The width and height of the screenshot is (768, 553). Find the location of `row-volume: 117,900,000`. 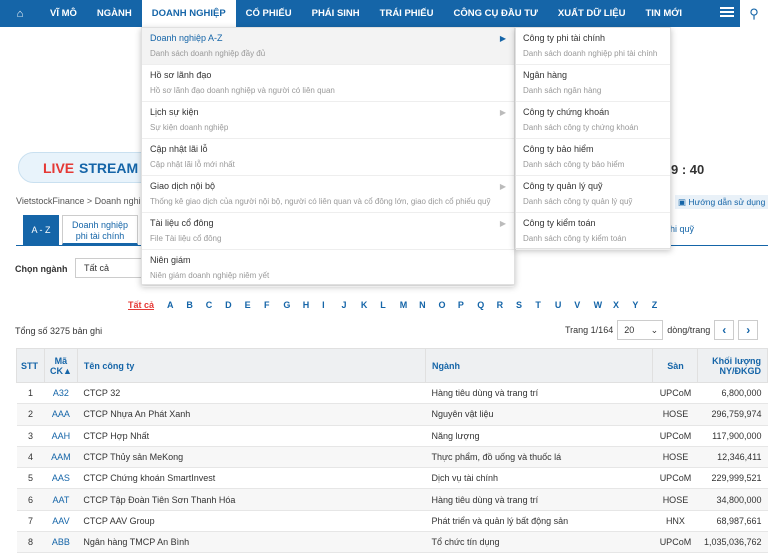

row-volume: 117,900,000 is located at coordinates (732, 436).